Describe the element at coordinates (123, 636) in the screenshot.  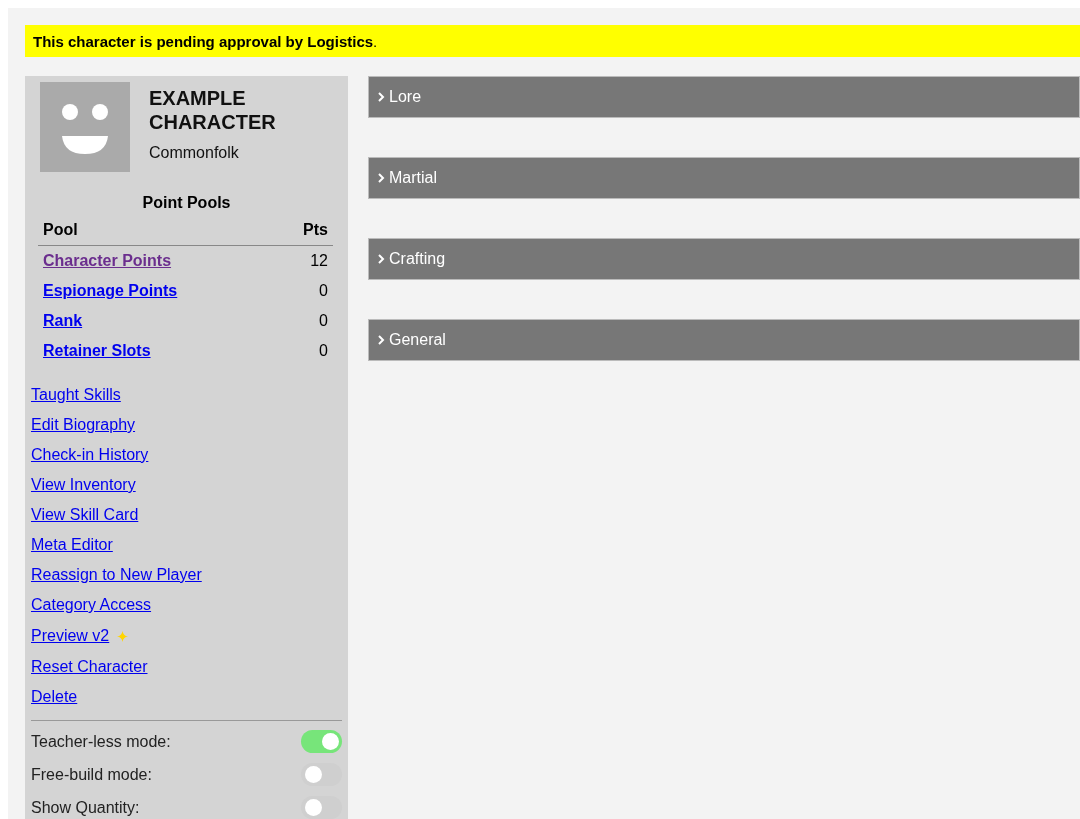
I see `sparkle-icon` at that location.